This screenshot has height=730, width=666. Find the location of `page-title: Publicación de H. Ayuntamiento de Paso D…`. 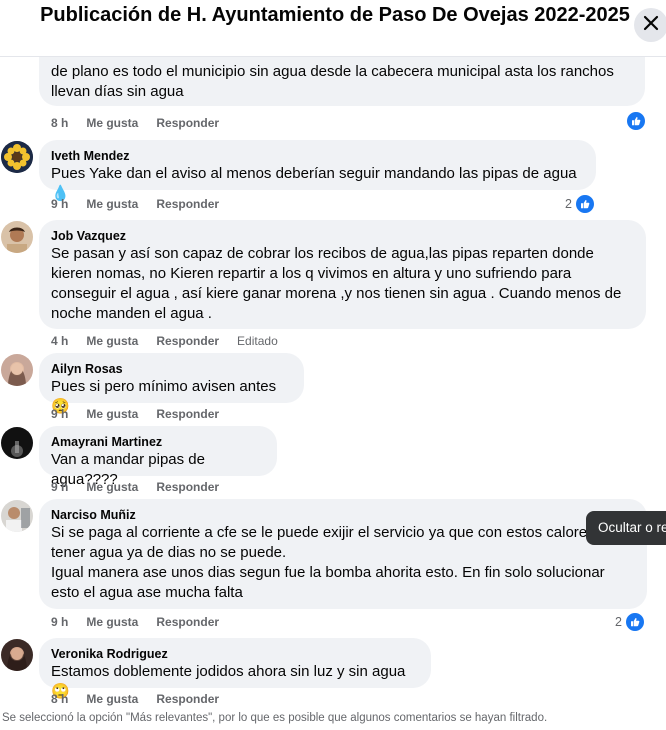

page-title: Publicación de H. Ayuntamiento de Paso D… is located at coordinates (335, 15).